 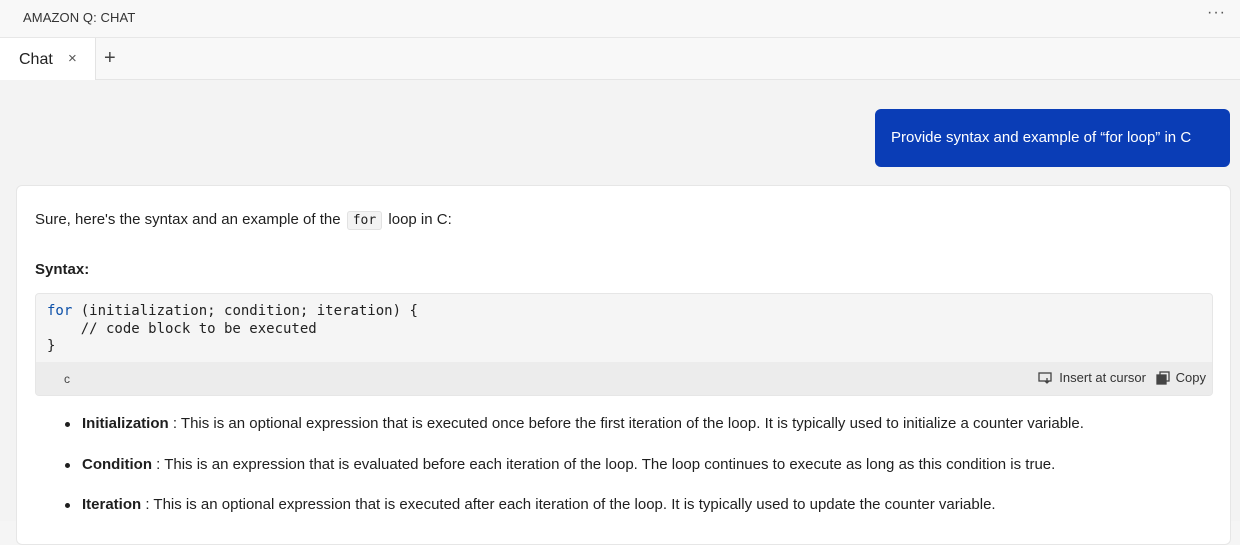 I want to click on copy-label: Copy, so click(x=1190, y=377).